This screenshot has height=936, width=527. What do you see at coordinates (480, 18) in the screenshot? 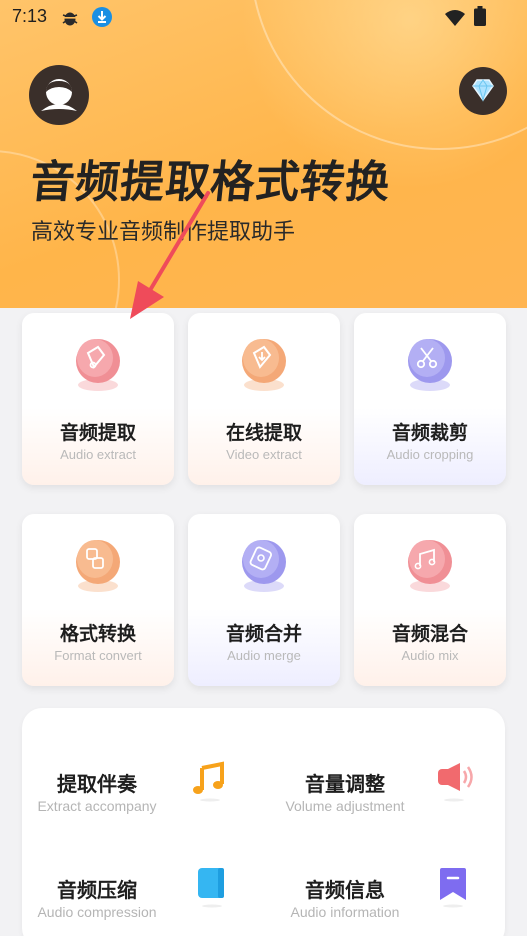
I see `battery-icon` at bounding box center [480, 18].